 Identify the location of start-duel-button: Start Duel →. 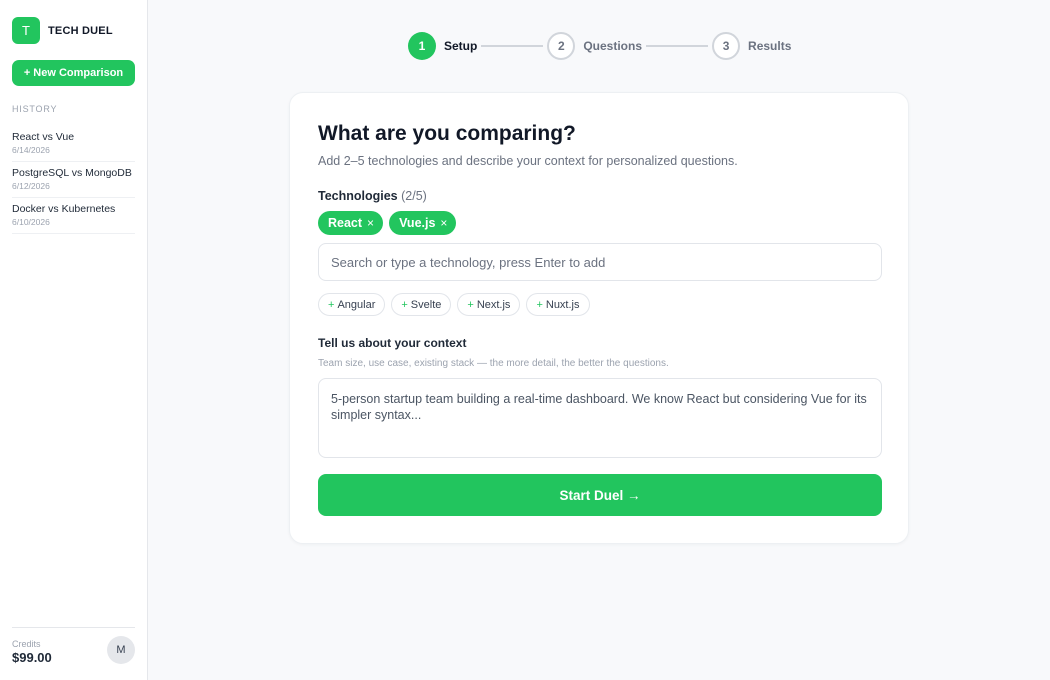
(600, 495).